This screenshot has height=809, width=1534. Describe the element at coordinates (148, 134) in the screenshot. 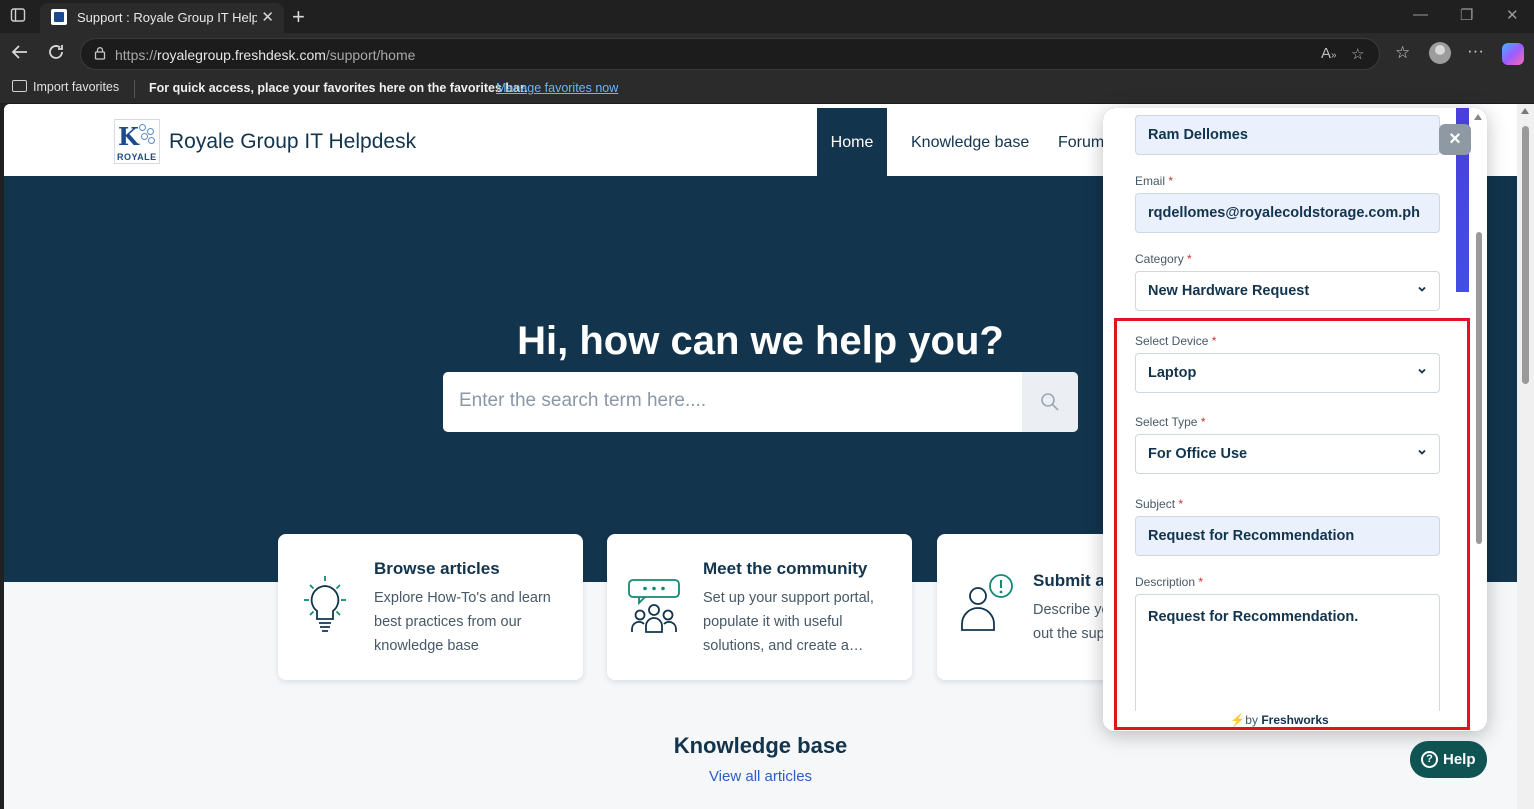

I see `logo-dots` at that location.